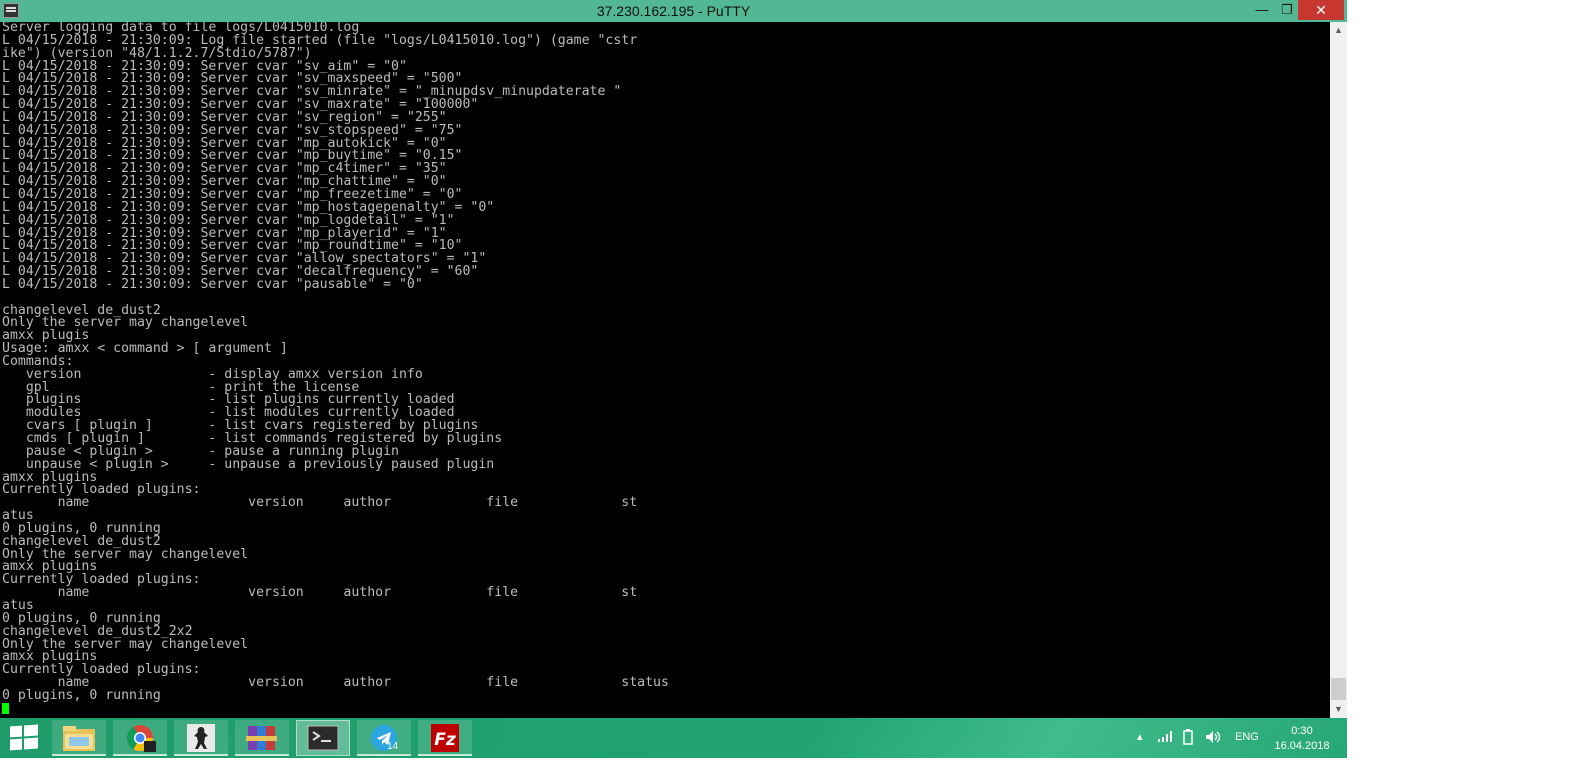 Image resolution: width=1590 pixels, height=768 pixels. Describe the element at coordinates (1338, 30) in the screenshot. I see `scroll-up-icon: ▲` at that location.